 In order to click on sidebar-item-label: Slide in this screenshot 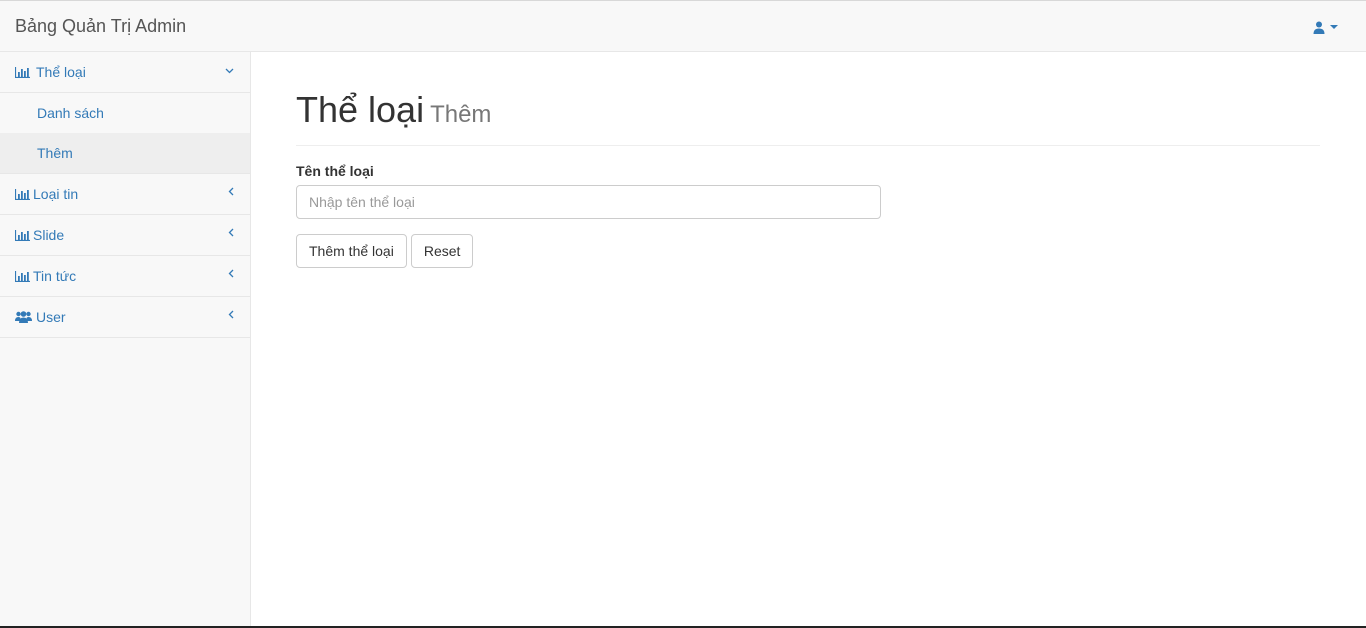, I will do `click(49, 235)`.